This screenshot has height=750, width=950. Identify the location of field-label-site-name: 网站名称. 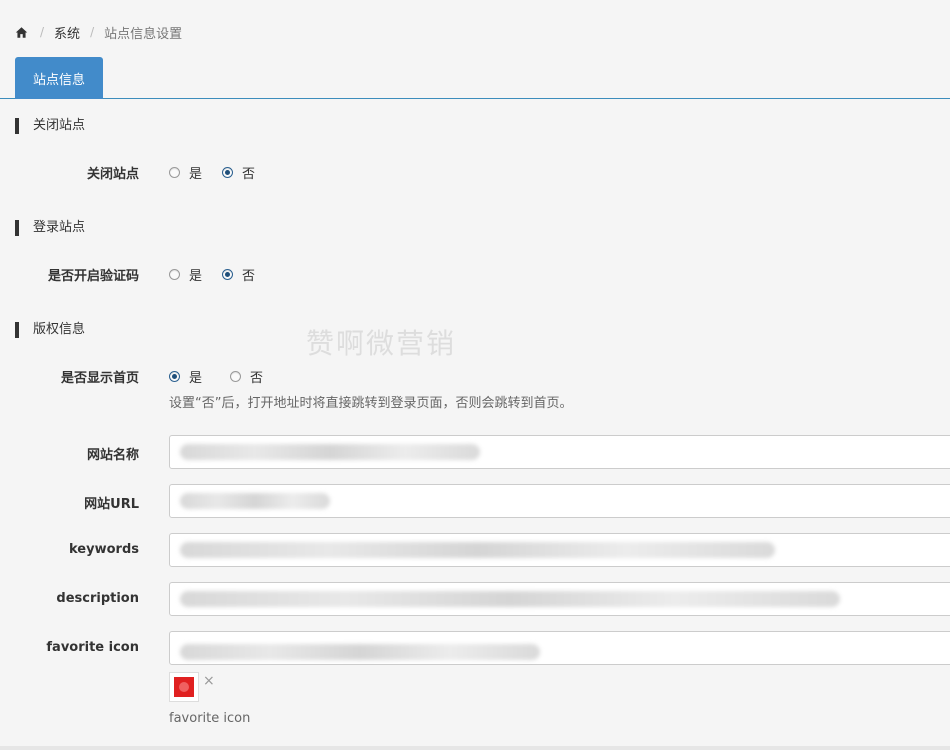
(112, 455).